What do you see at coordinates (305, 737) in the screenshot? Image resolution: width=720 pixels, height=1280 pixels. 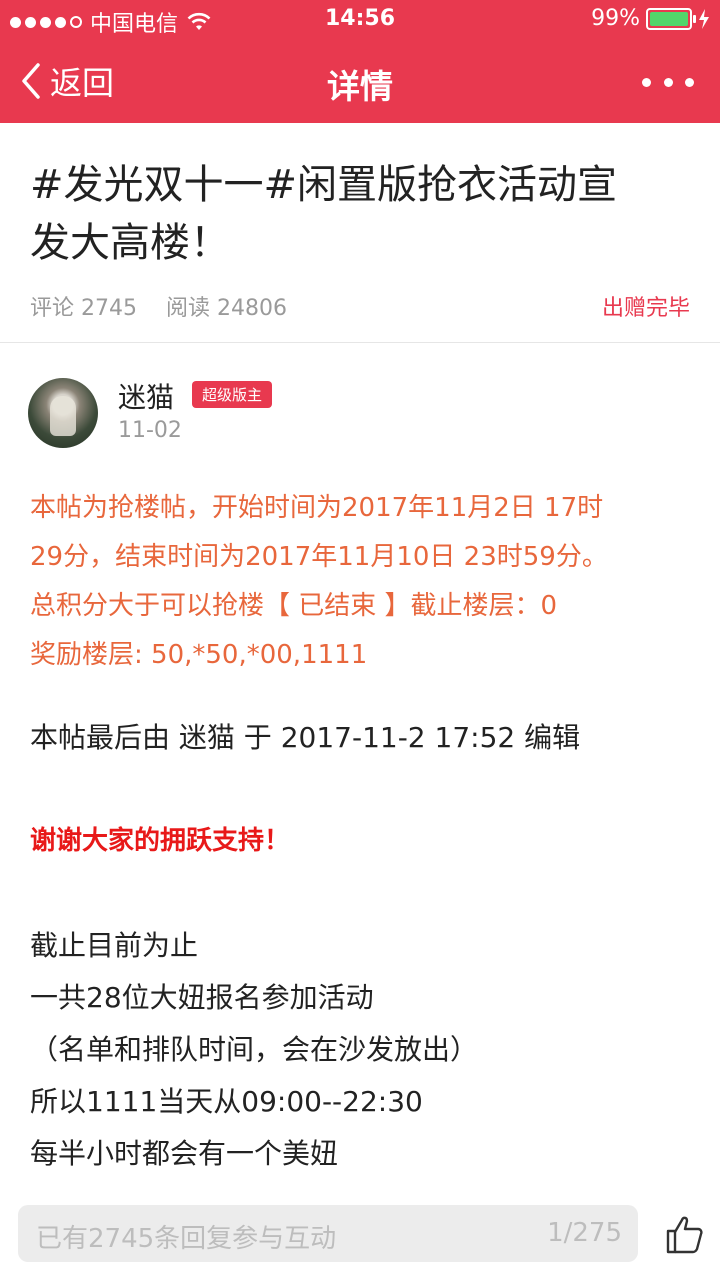 I see `edit-note: 本帖最后由 迷猫 于 2017-11-2 17:52 编辑` at bounding box center [305, 737].